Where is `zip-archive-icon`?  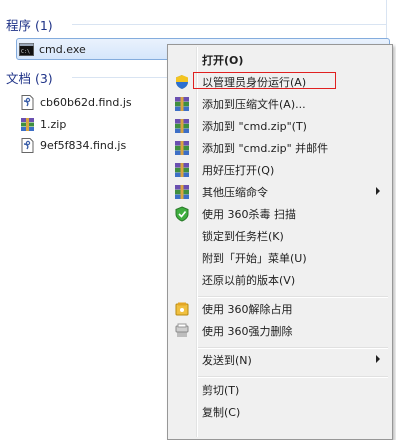
zip-archive-icon is located at coordinates (27, 124).